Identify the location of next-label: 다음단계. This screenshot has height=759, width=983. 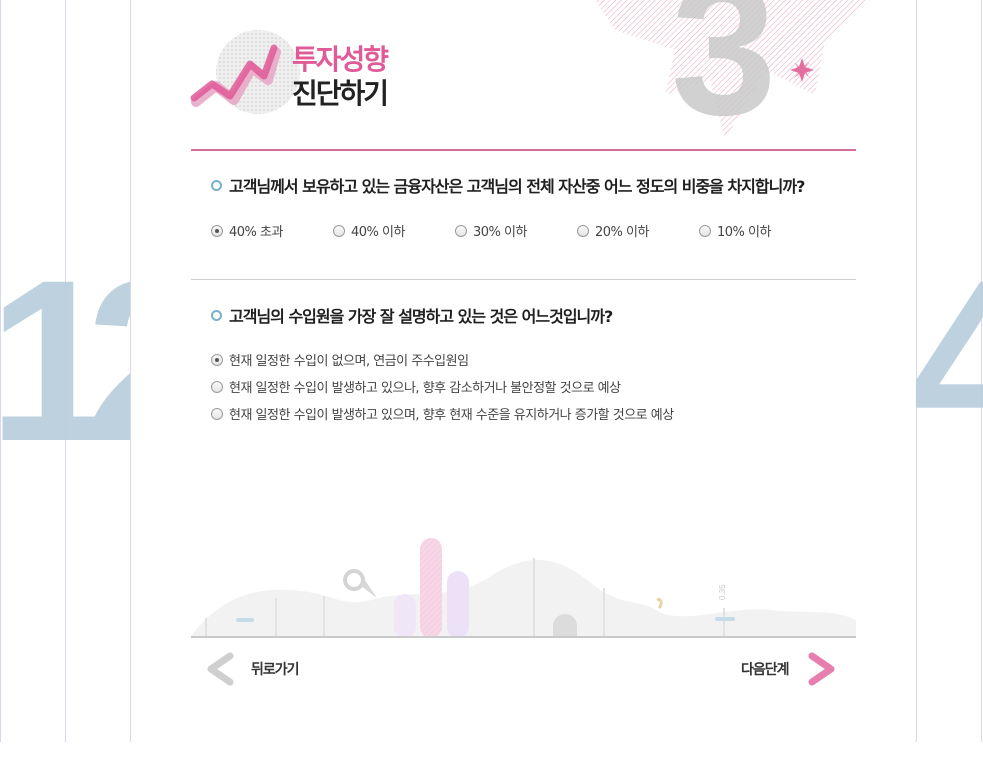
(765, 670).